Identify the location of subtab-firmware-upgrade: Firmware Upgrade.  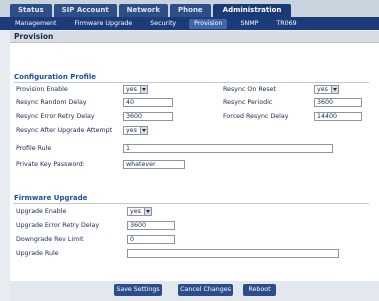
(103, 24).